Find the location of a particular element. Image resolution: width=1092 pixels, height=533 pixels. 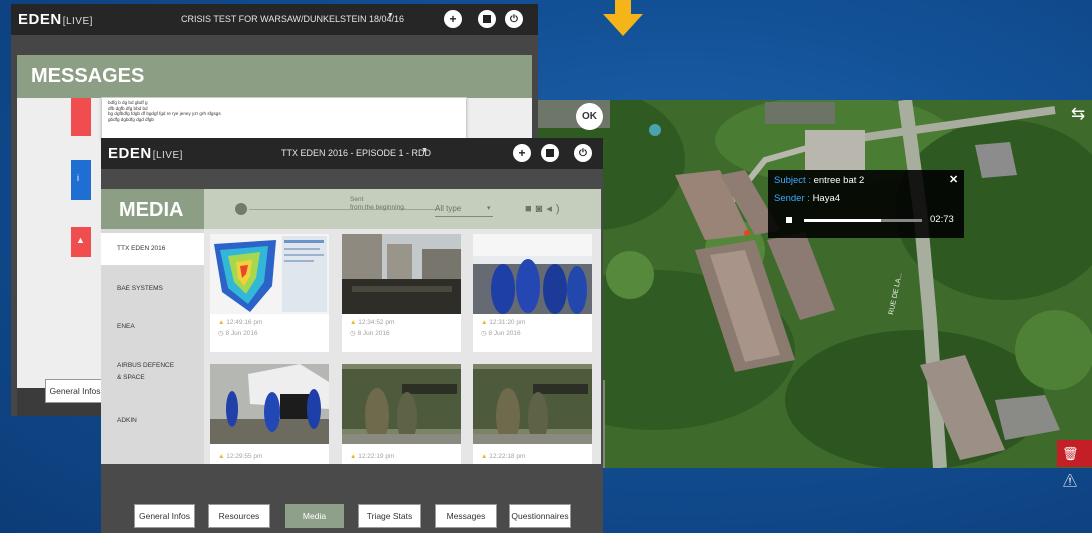

heatmap-thumbnail is located at coordinates (269, 274).